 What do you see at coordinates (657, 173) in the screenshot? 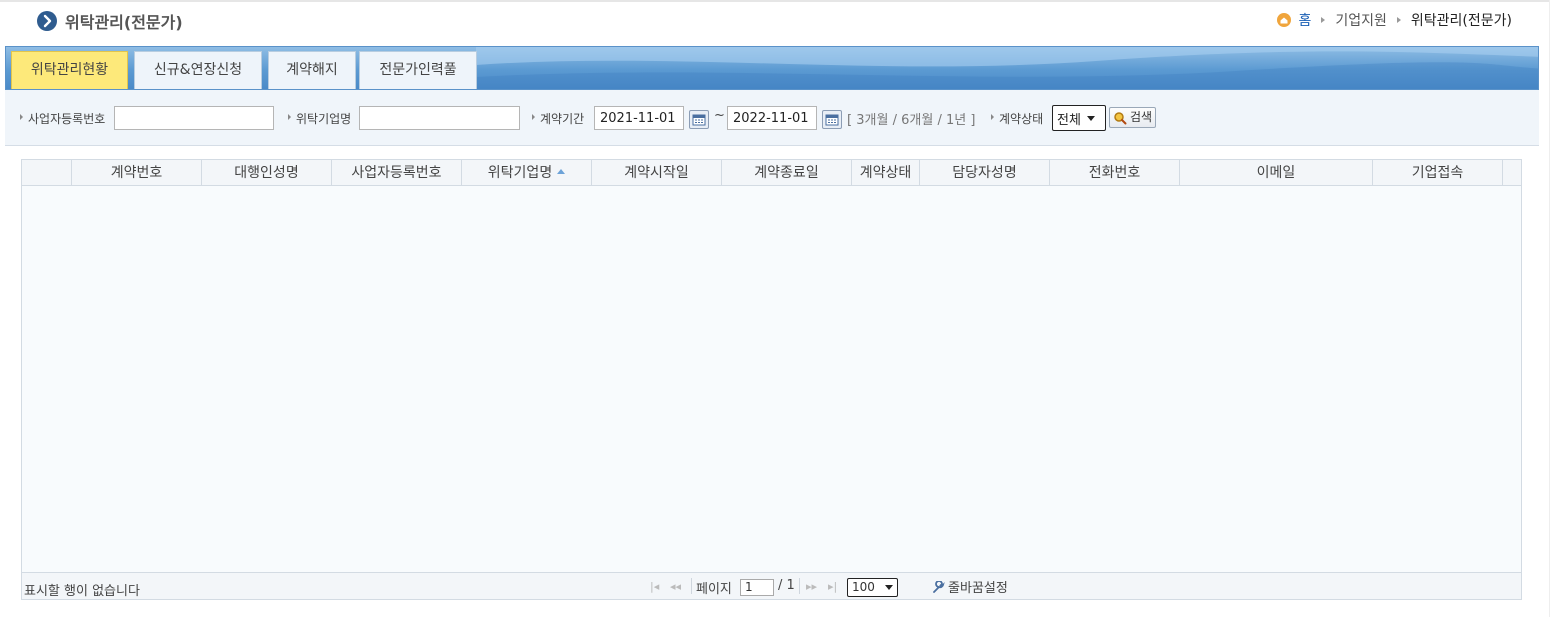
I see `column-start-date: 계약시작일` at bounding box center [657, 173].